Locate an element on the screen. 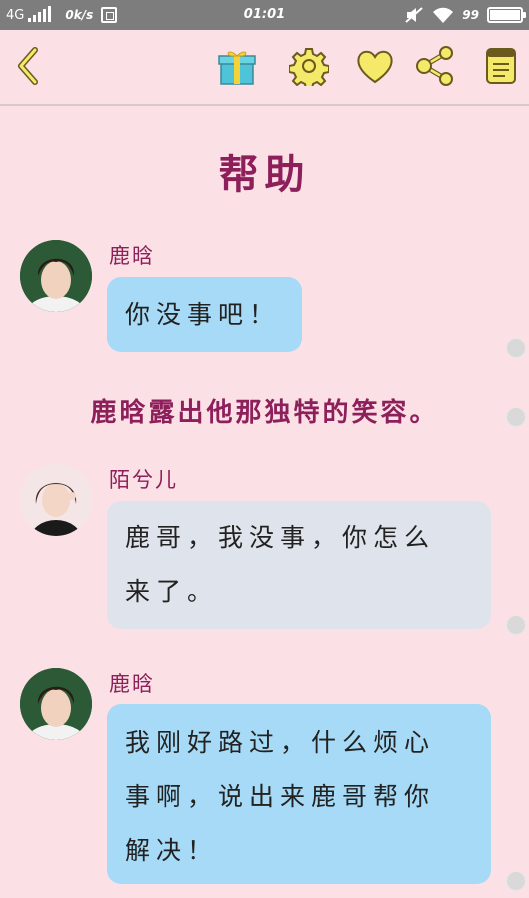  message-bubble: 你没事吧！ is located at coordinates (204, 314).